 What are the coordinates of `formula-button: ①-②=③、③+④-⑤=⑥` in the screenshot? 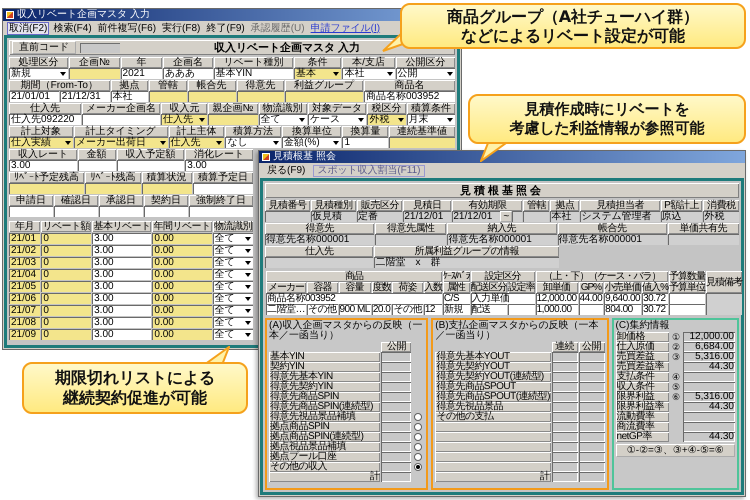 It's located at (675, 450).